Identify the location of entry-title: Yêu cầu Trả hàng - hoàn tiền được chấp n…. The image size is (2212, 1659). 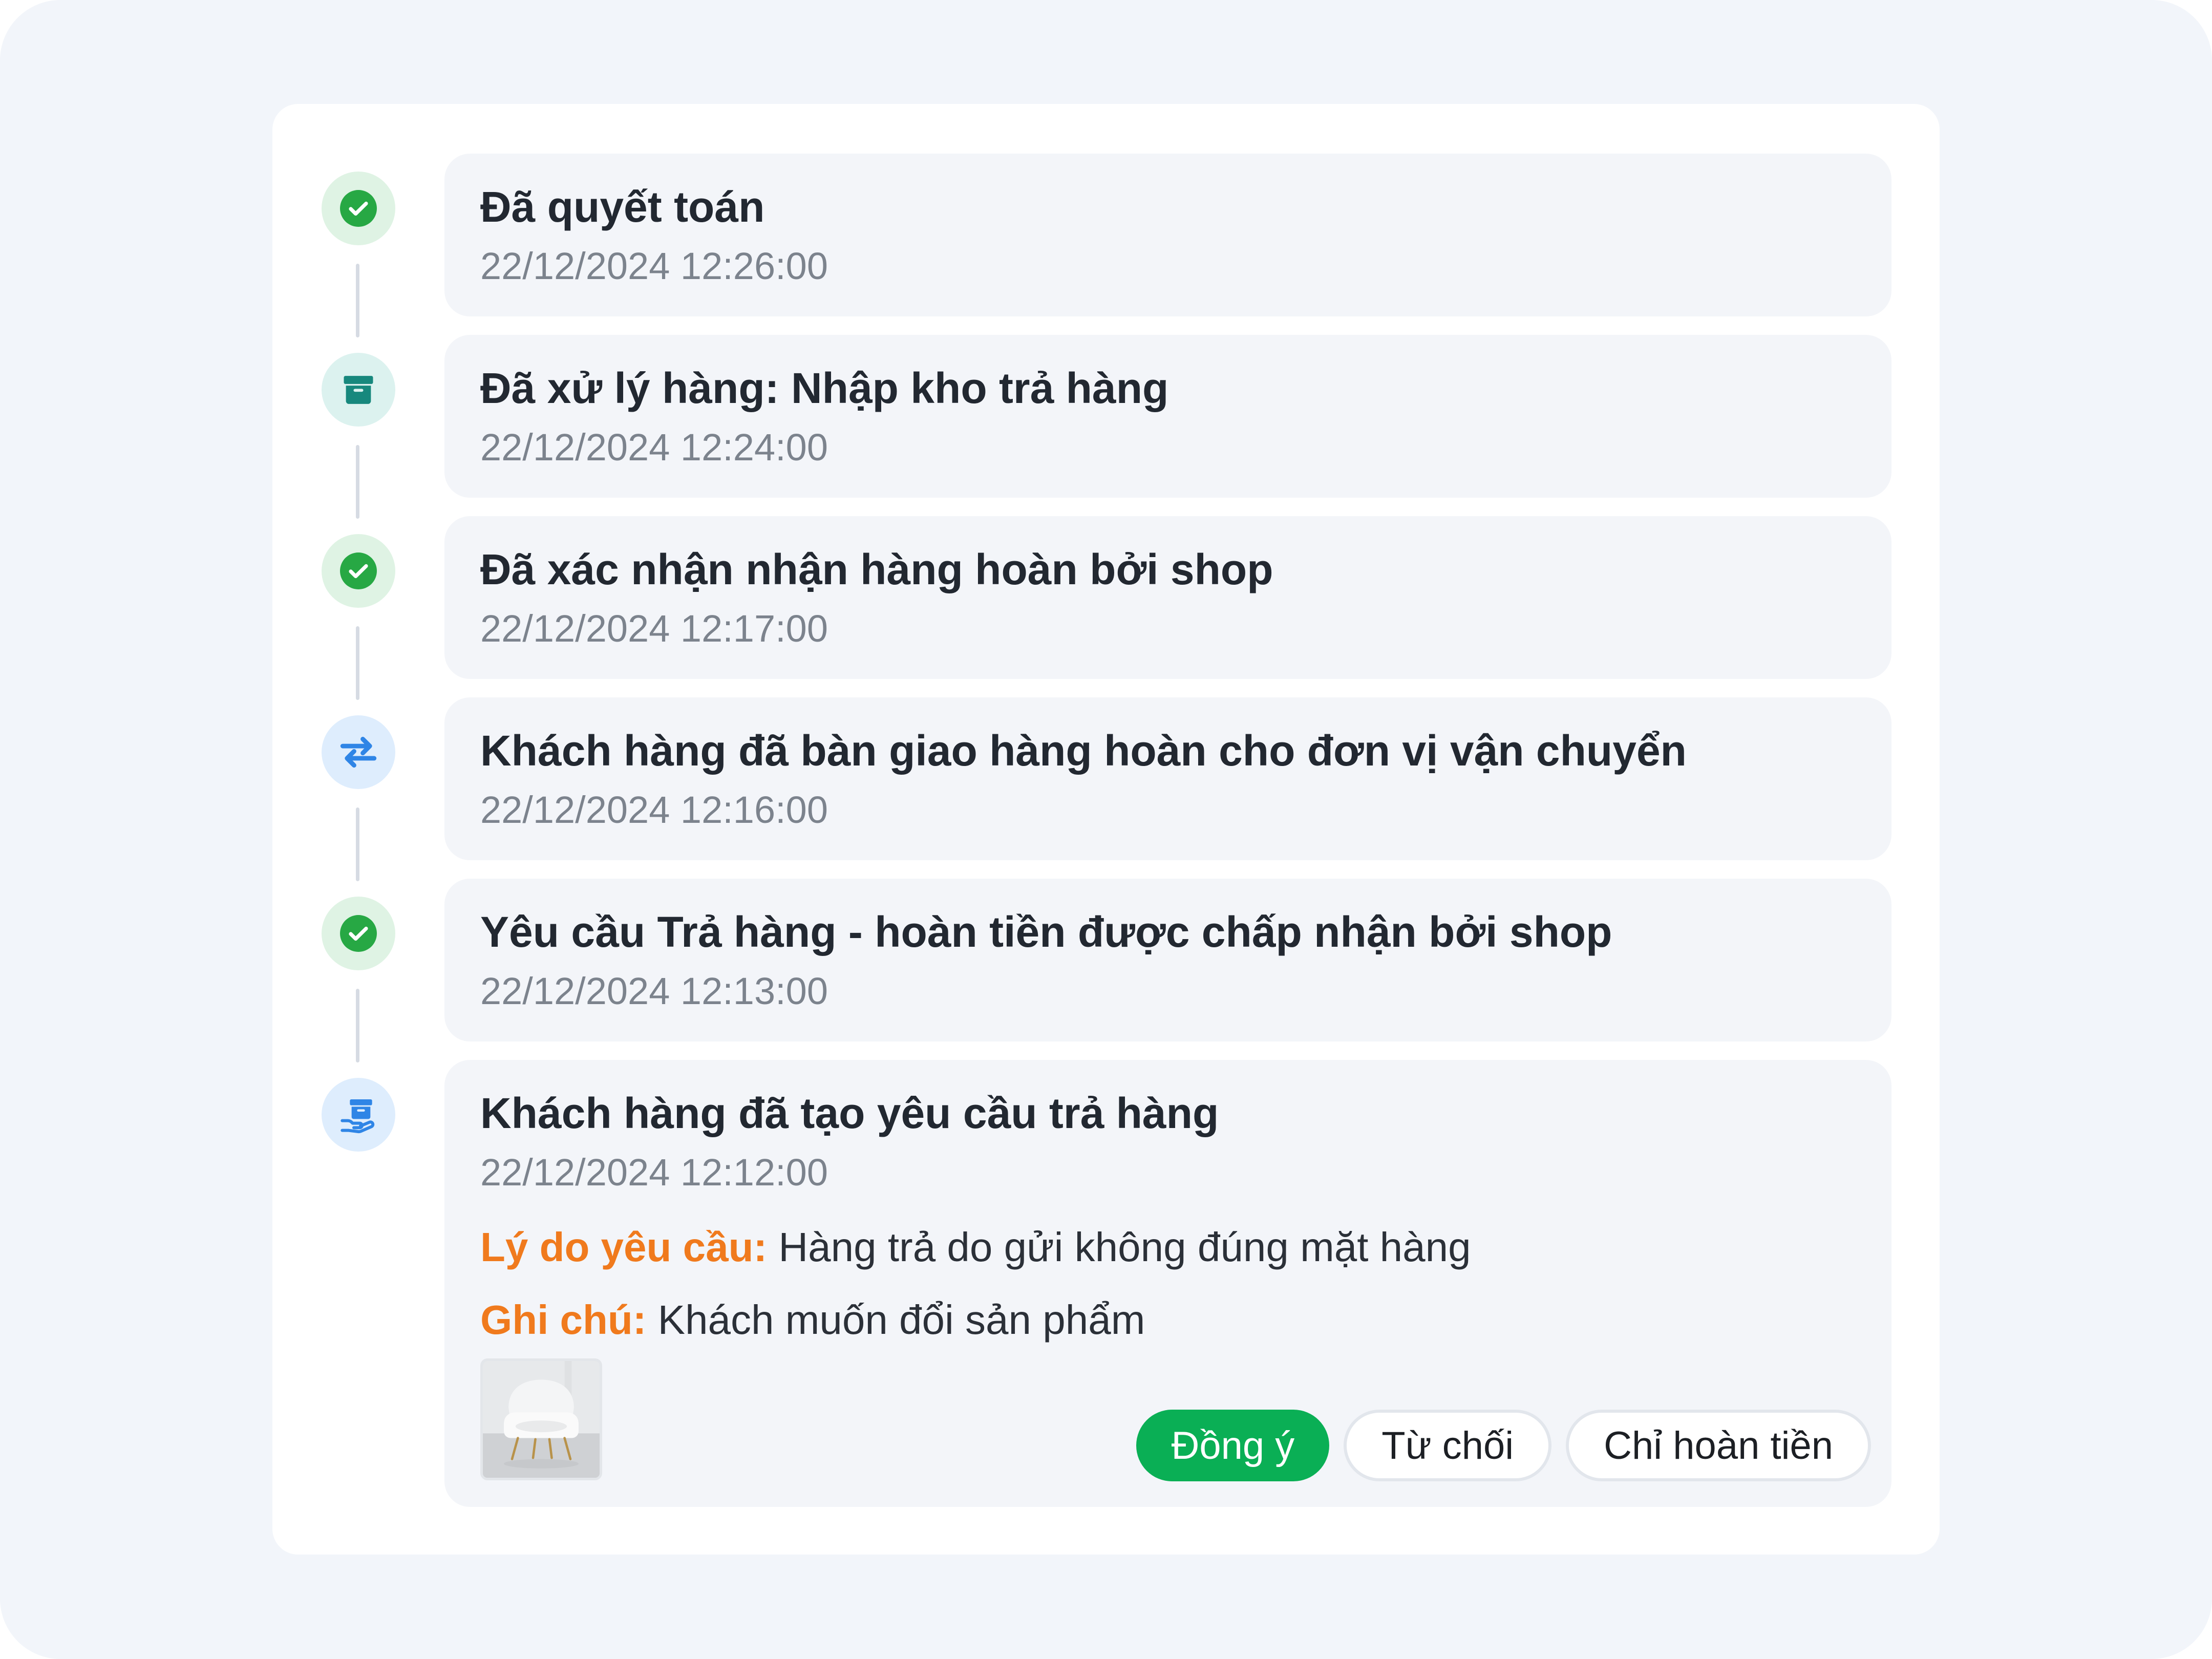
(1046, 932).